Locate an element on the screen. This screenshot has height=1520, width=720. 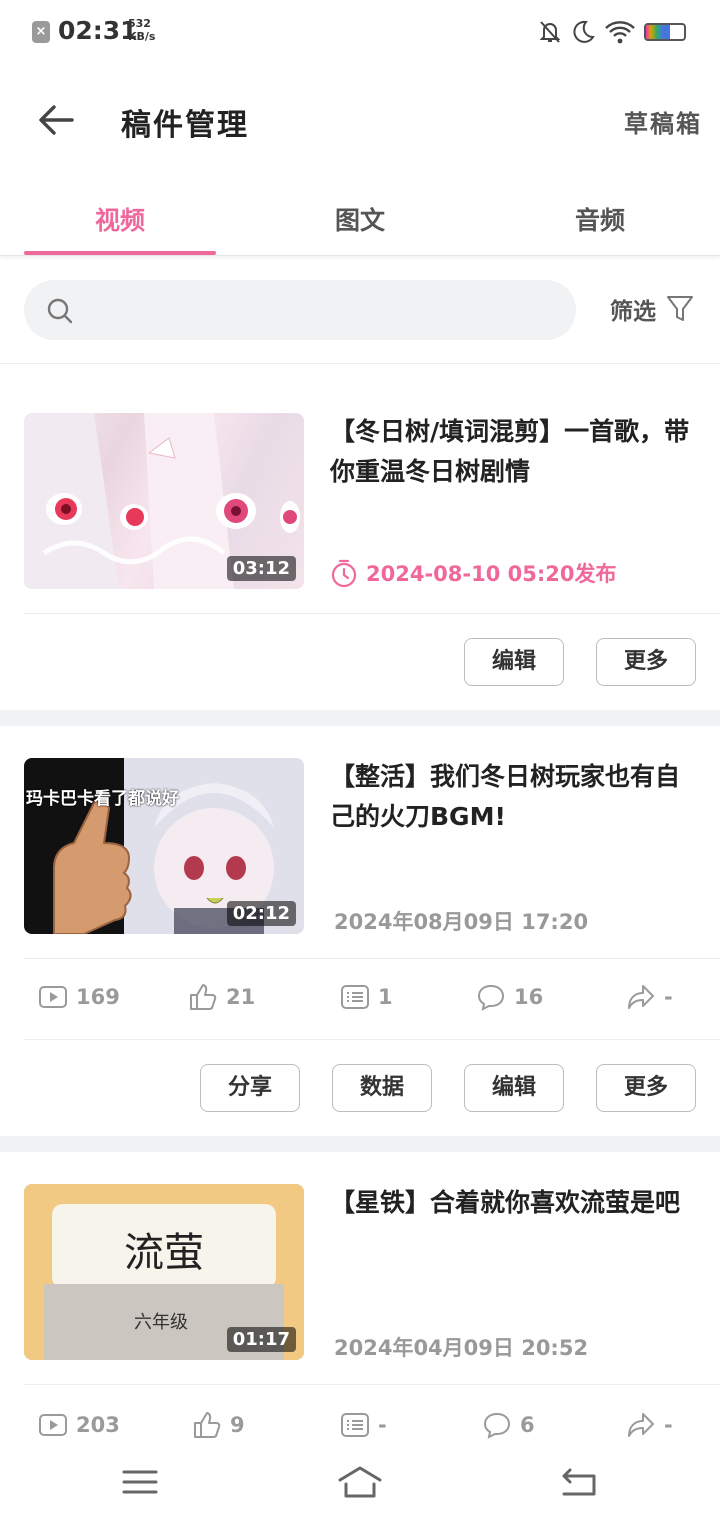
notification-close-icon: × is located at coordinates (41, 32).